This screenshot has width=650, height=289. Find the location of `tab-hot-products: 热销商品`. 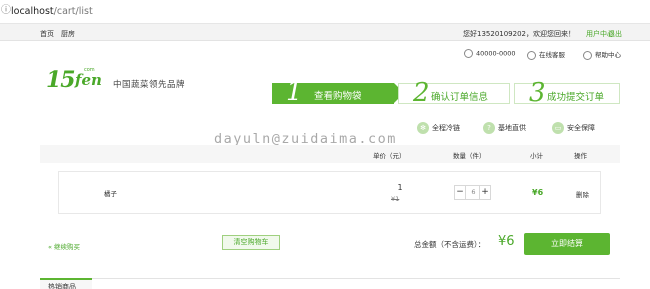

tab-hot-products: 热销商品 is located at coordinates (66, 283).